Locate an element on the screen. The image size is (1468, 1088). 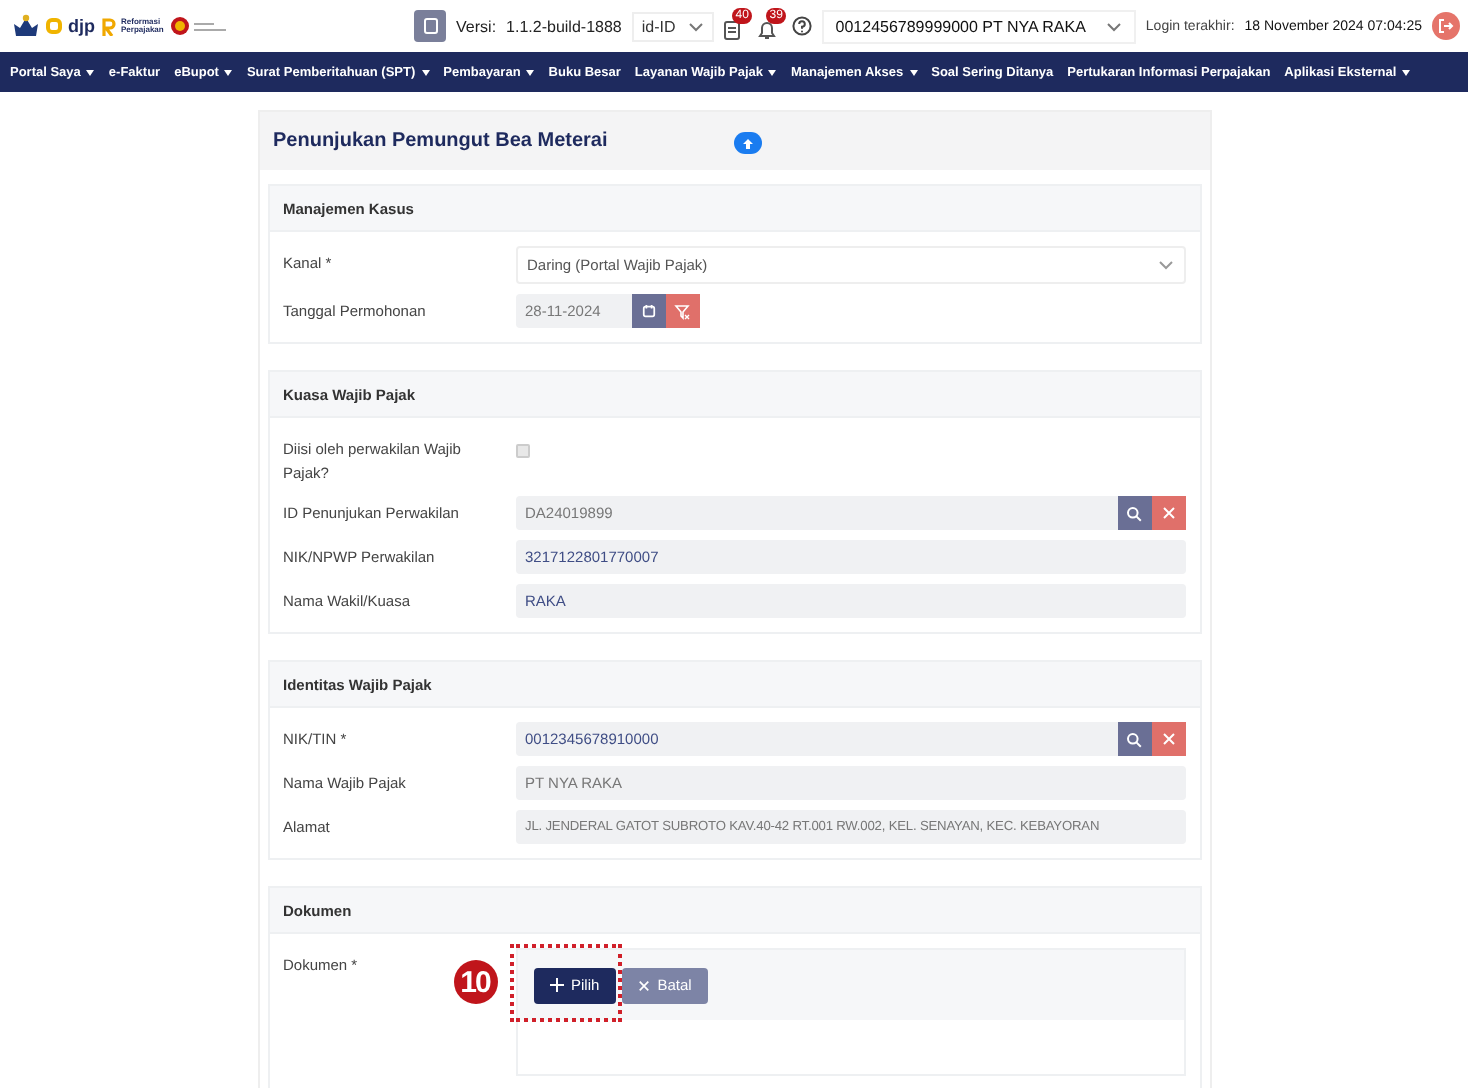
version-label: Versi: is located at coordinates (476, 26).